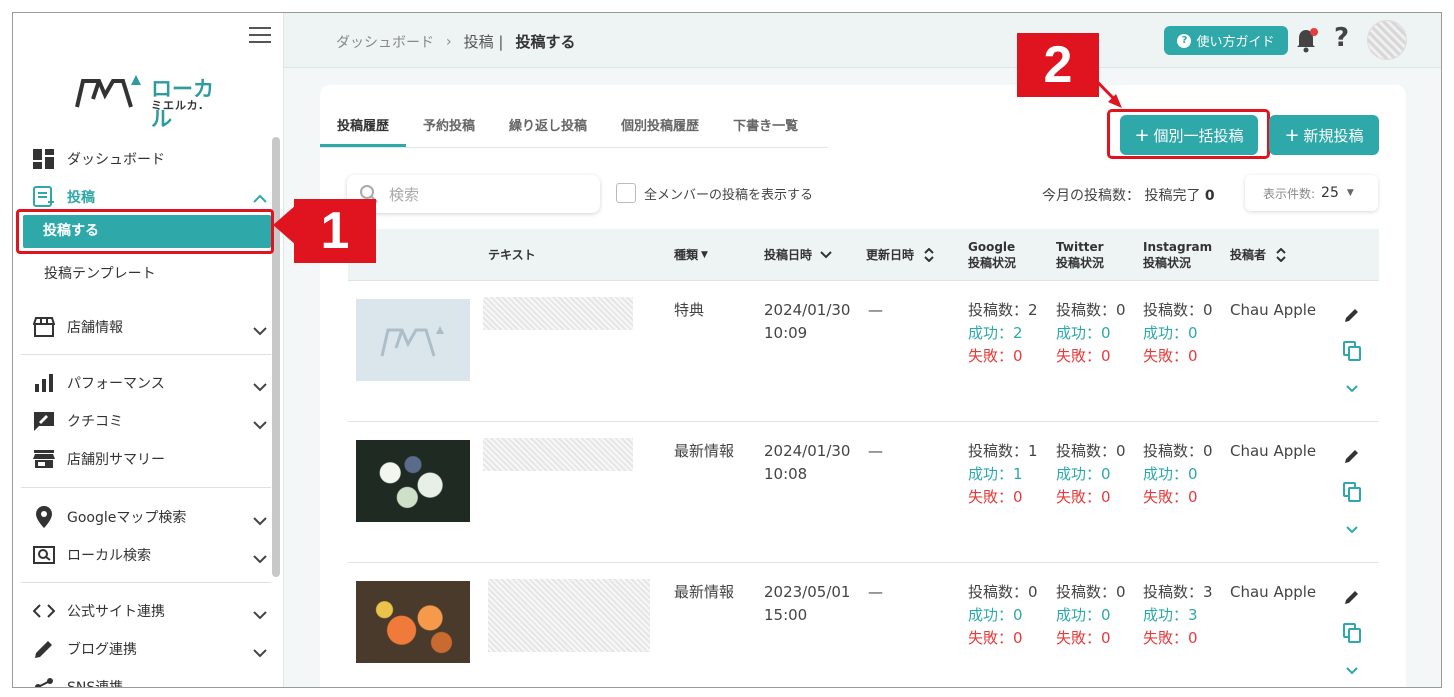 The width and height of the screenshot is (1454, 697). I want to click on post-time: 15:00, so click(786, 615).